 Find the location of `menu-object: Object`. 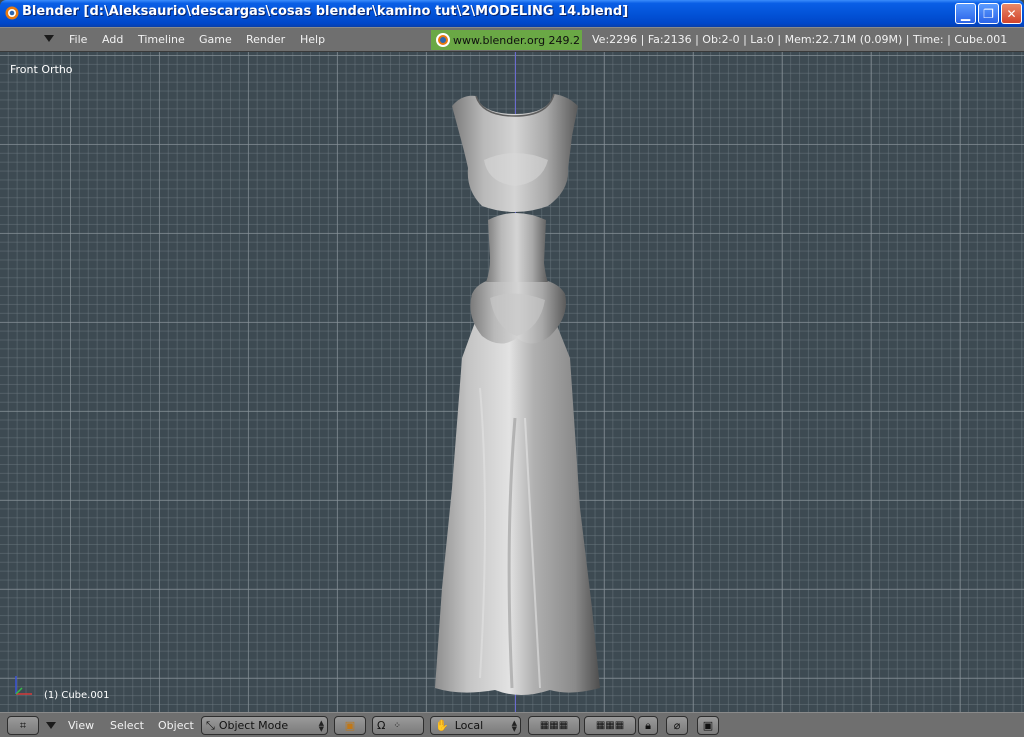

menu-object: Object is located at coordinates (176, 725).